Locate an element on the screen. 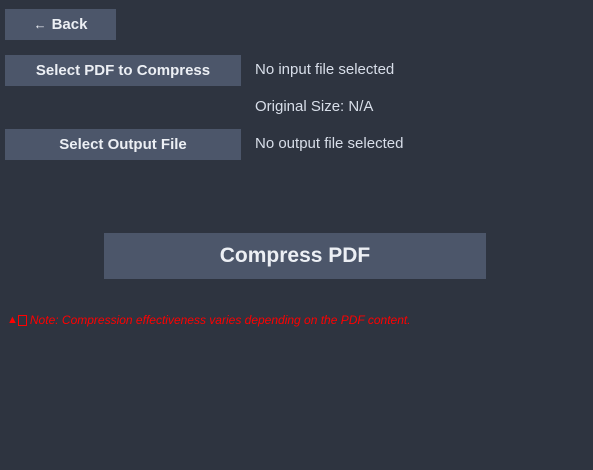 The height and width of the screenshot is (470, 593). compress-pdf-button: Compress PDF is located at coordinates (295, 256).